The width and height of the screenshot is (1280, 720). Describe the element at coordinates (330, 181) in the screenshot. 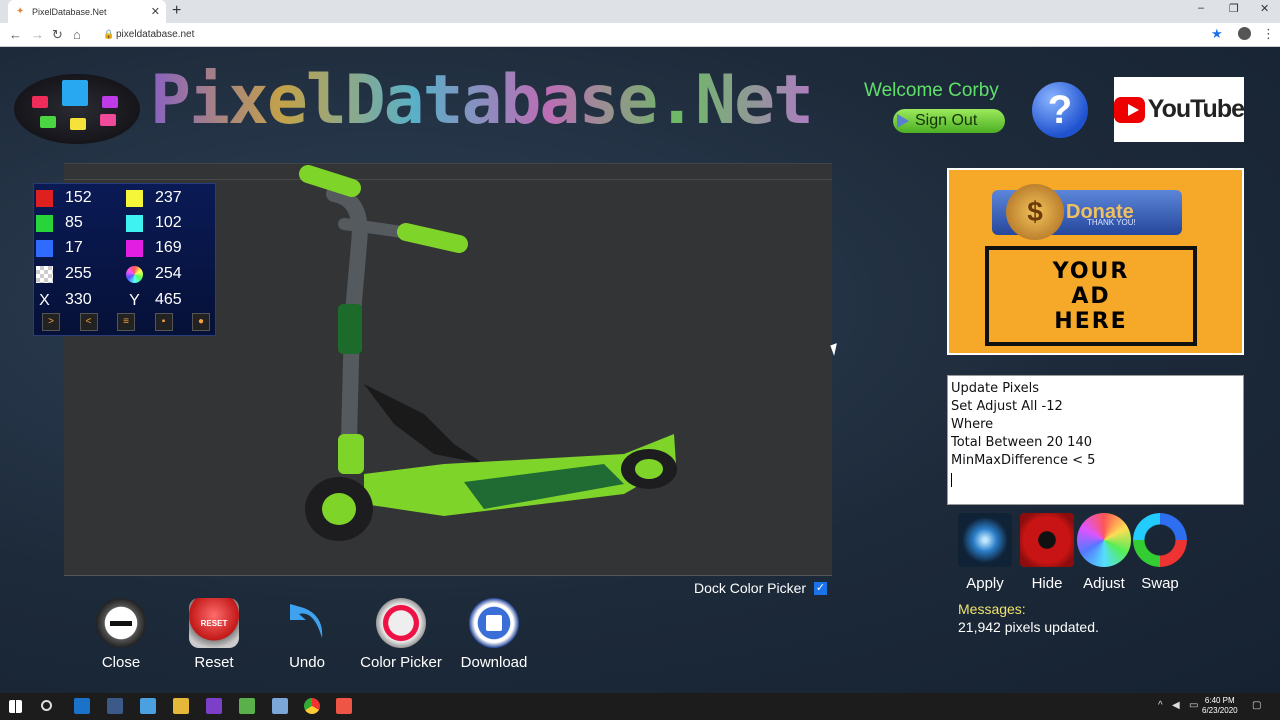

I see `scooter-grip-left` at that location.